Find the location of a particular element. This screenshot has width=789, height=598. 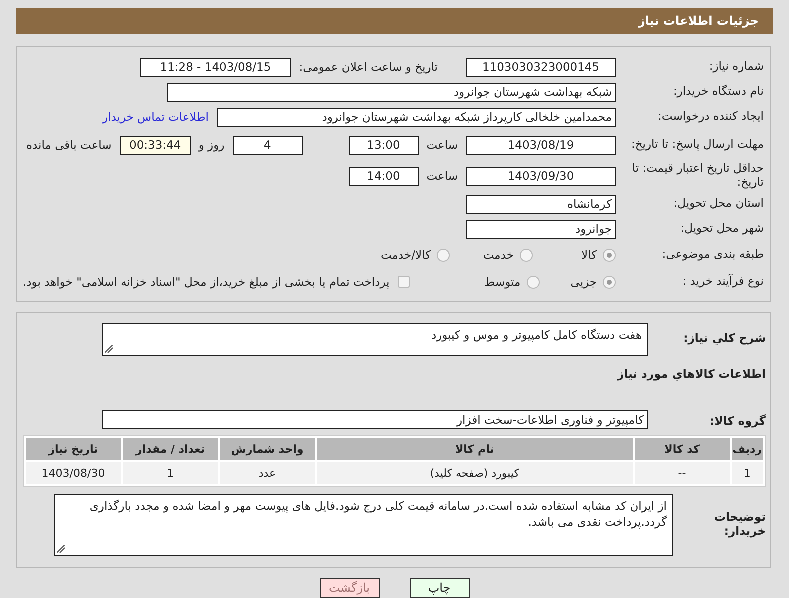

text-field: کامپیوتر و فناوری اطلاعات-سخت افزار is located at coordinates (375, 419).